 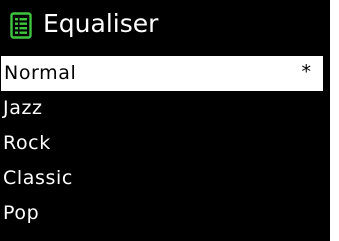 What do you see at coordinates (21, 25) in the screenshot?
I see `list-icon` at bounding box center [21, 25].